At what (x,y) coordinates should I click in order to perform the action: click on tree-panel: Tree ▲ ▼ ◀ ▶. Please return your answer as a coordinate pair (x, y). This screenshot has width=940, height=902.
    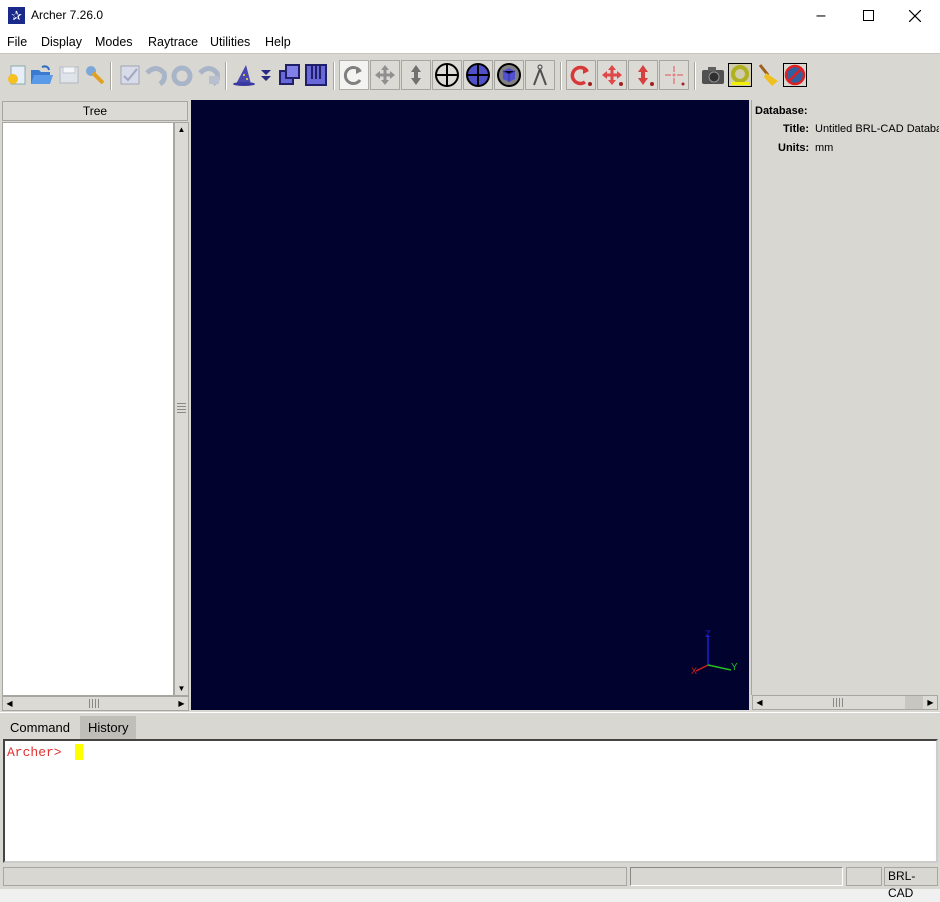
    Looking at the image, I should click on (95, 405).